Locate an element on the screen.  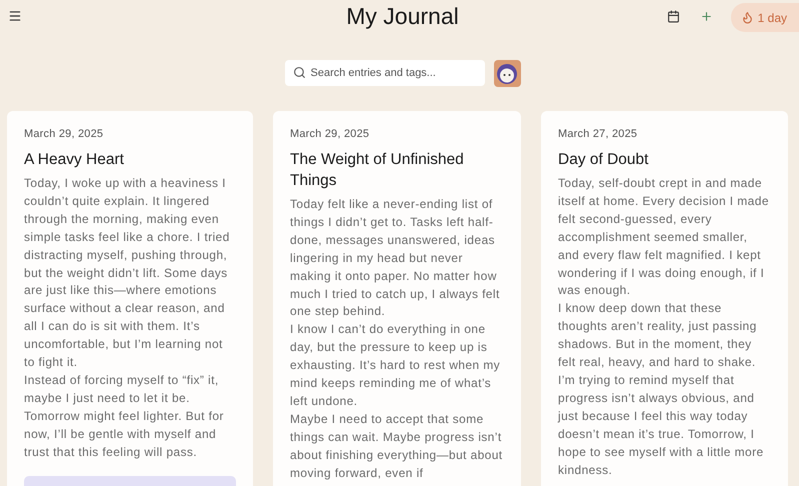
entry-text: Maybe I need to accept that some things can wait. Maybe progress isn’t about finishing everything—but about moving forward, even if is located at coordinates (397, 446).